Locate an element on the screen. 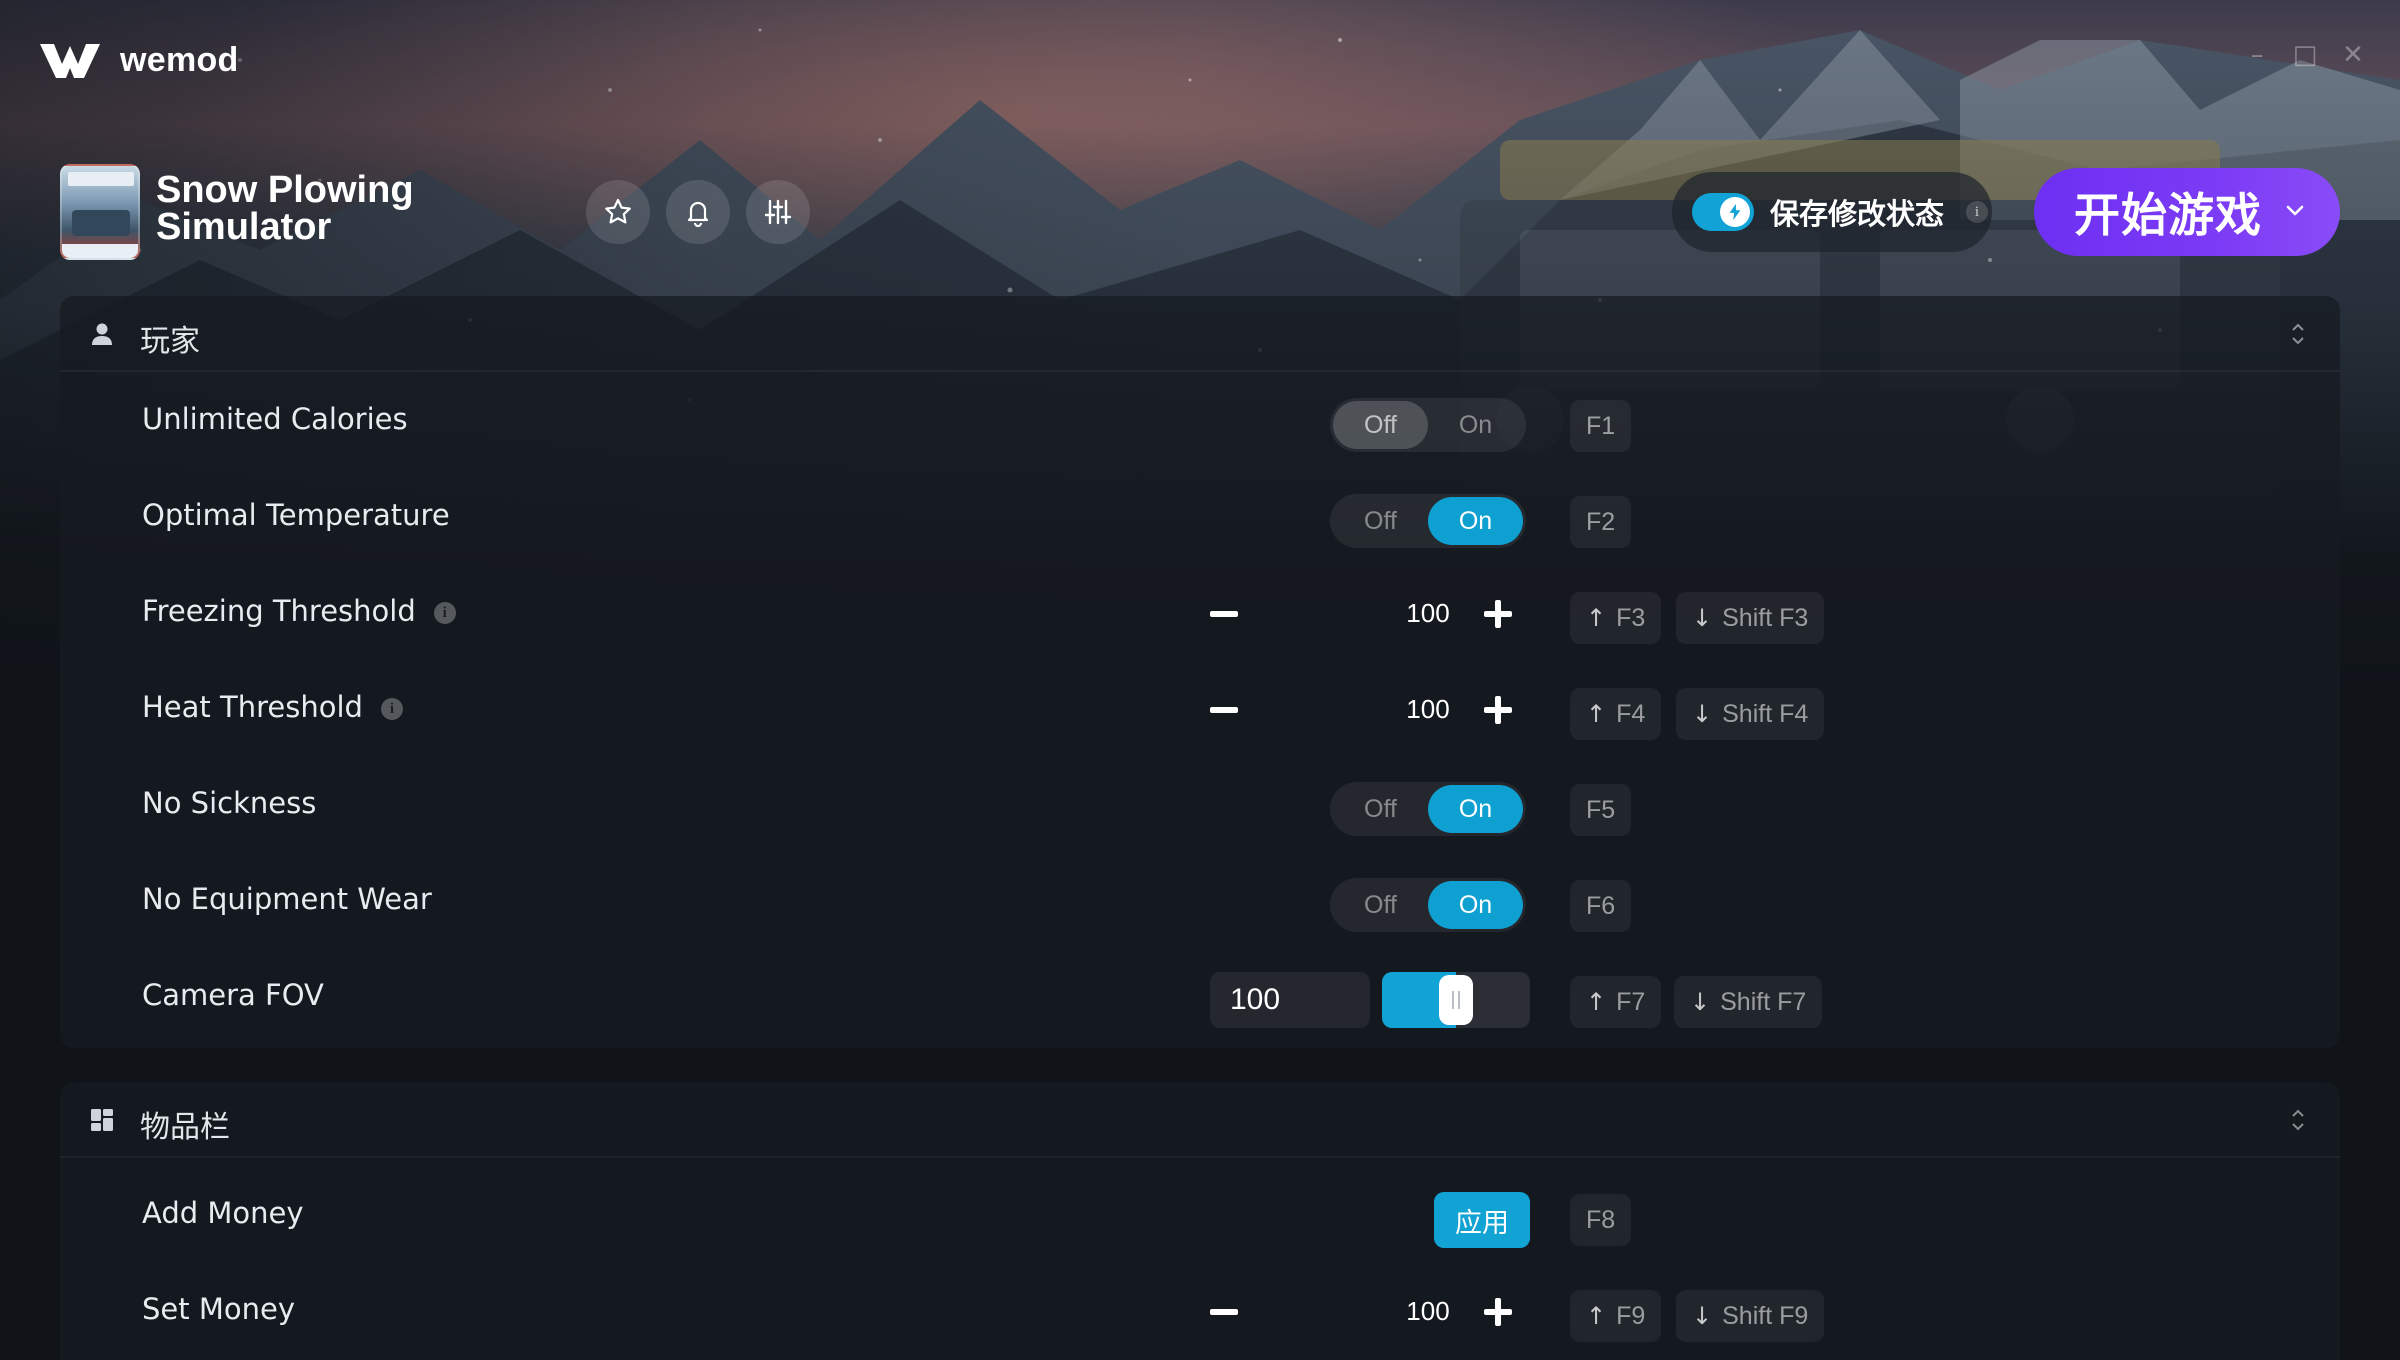  slider-thumb is located at coordinates (1456, 1000).